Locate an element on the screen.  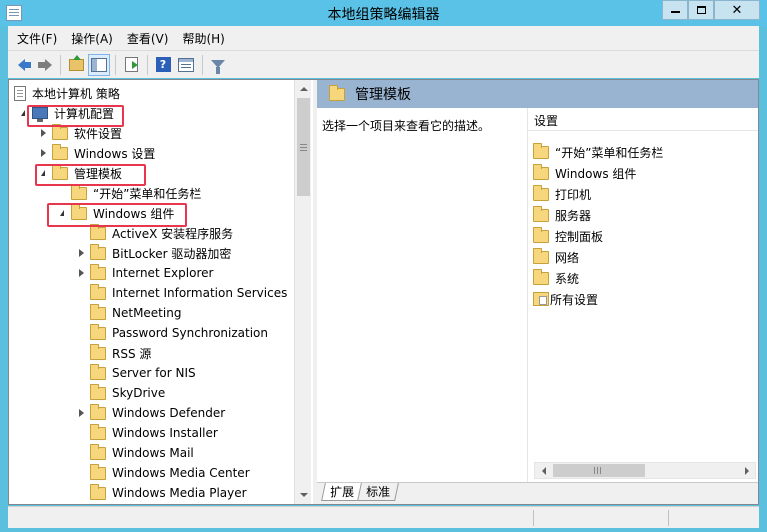
tree-item: NetMeeting is located at coordinates (128, 313).